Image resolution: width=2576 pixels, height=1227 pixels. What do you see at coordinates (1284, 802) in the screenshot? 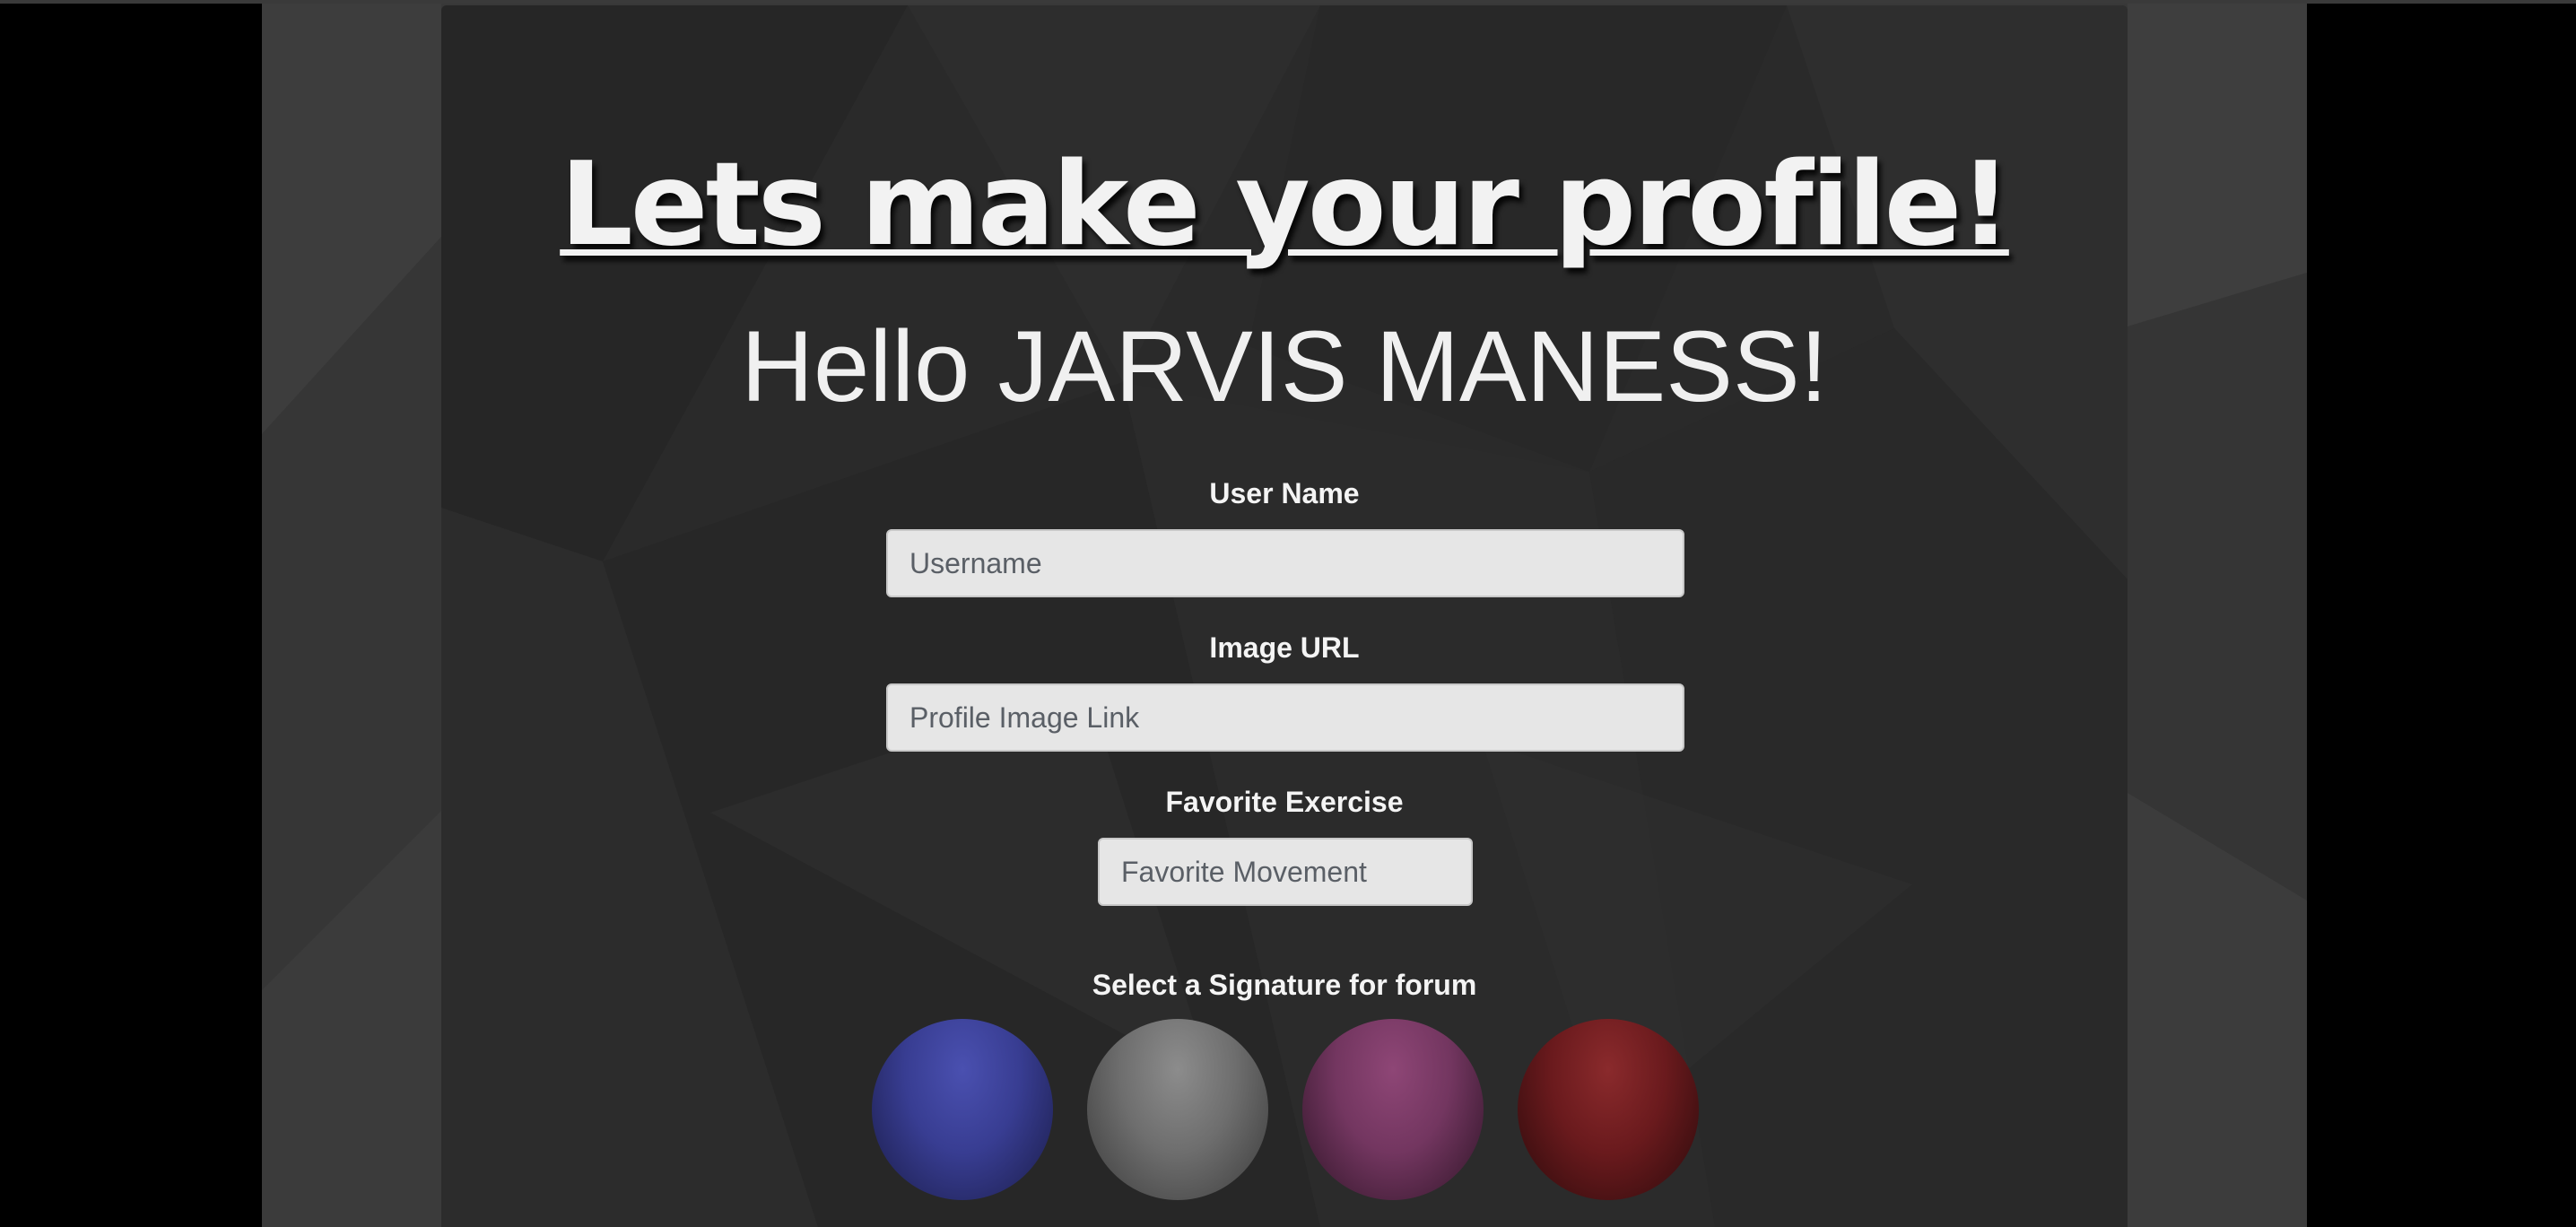
I see `favorite-exercise-label: Favorite Exercise` at bounding box center [1284, 802].